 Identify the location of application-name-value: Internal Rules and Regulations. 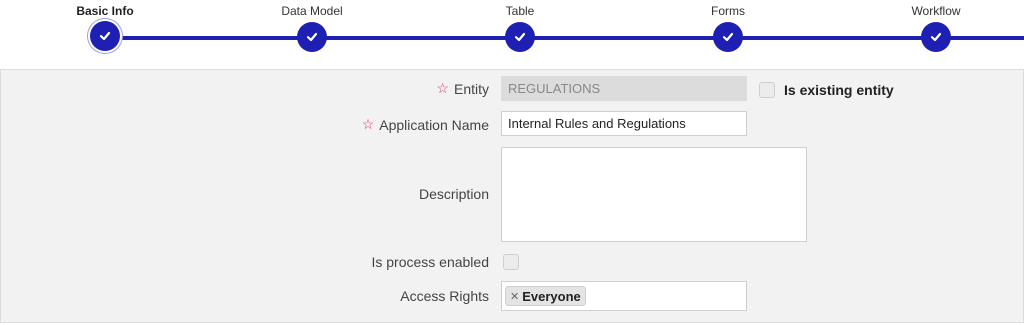
(597, 123).